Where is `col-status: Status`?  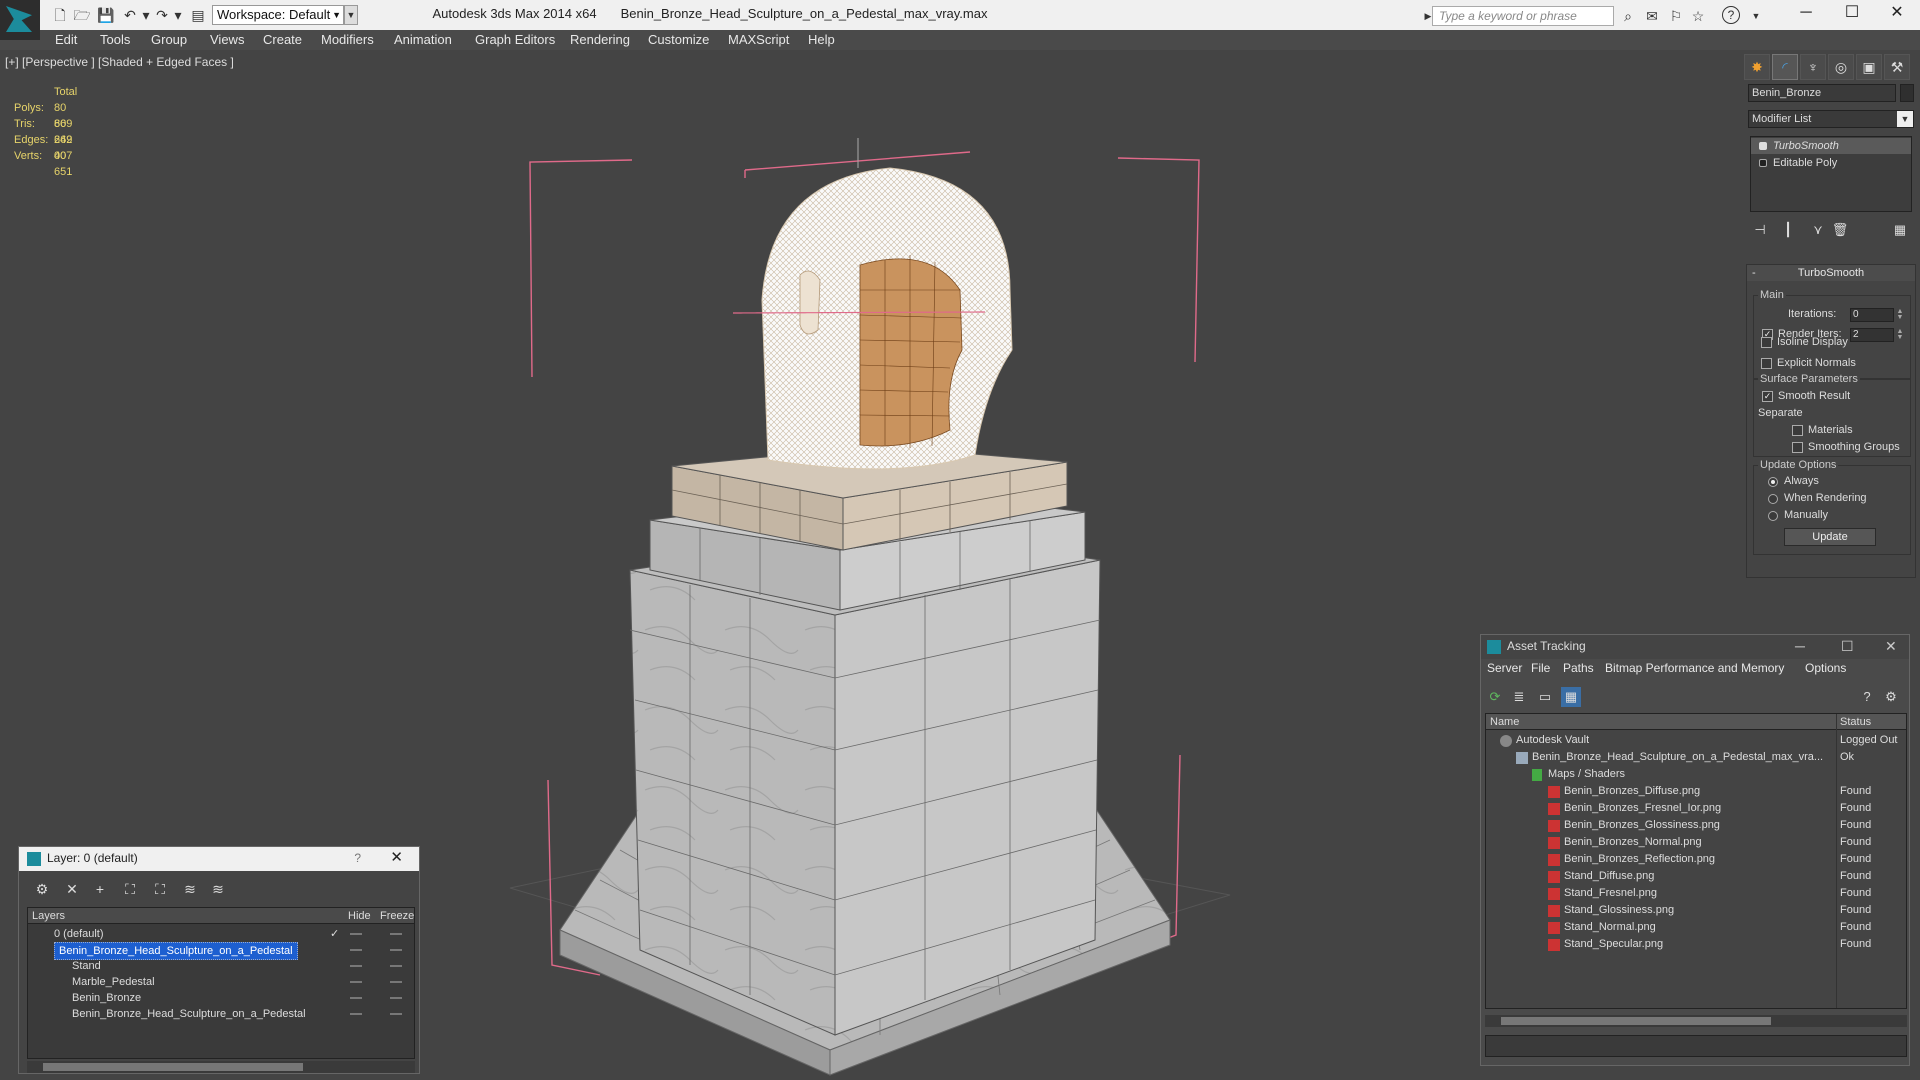
col-status: Status is located at coordinates (1855, 722).